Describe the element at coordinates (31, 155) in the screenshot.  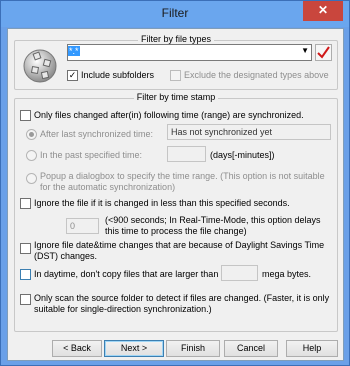
I see `past-time-radio` at that location.